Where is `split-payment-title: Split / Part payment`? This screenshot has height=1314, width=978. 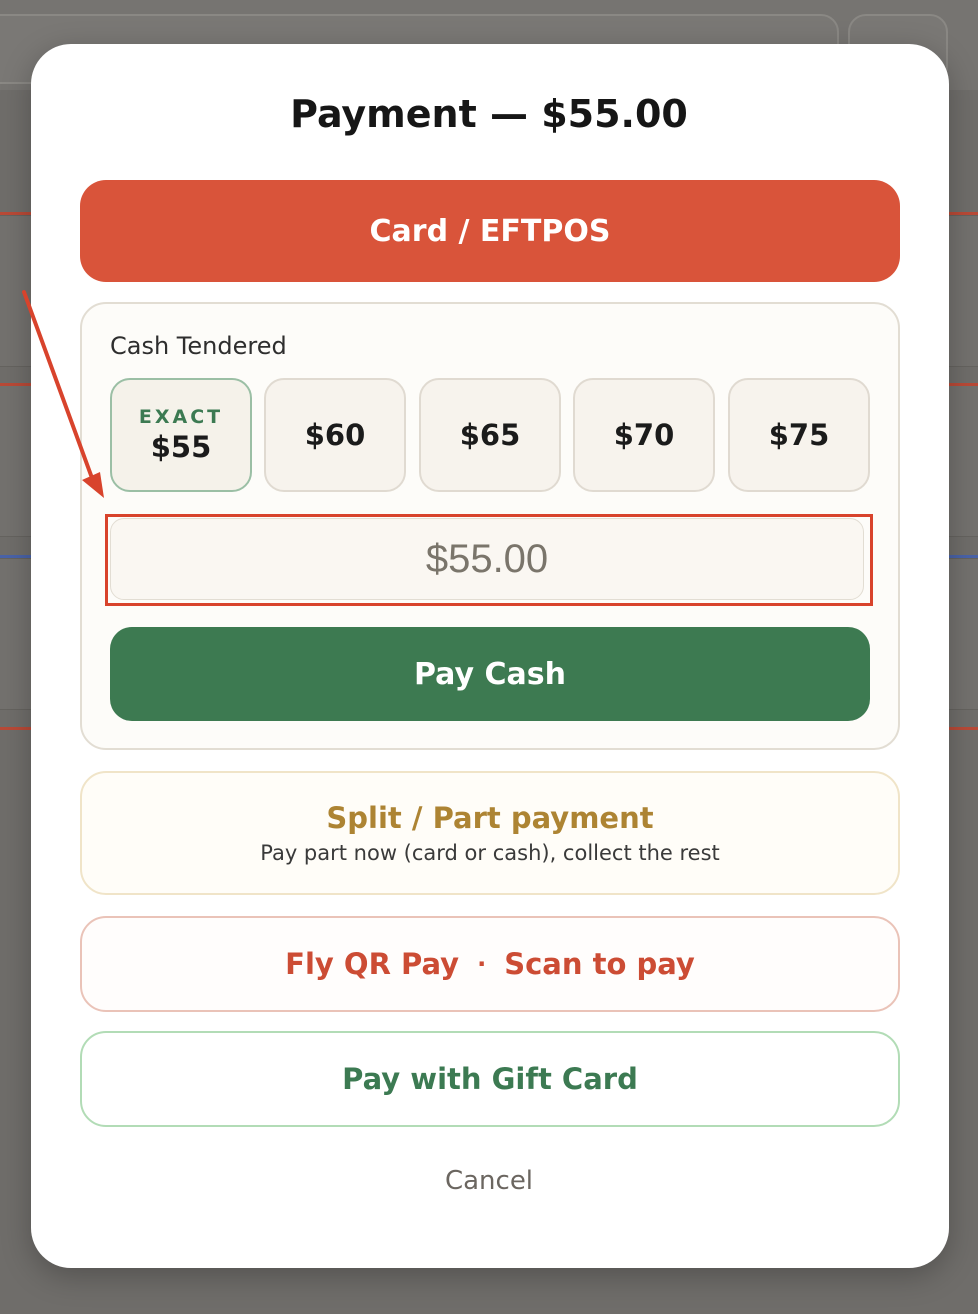
split-payment-title: Split / Part payment is located at coordinates (490, 818).